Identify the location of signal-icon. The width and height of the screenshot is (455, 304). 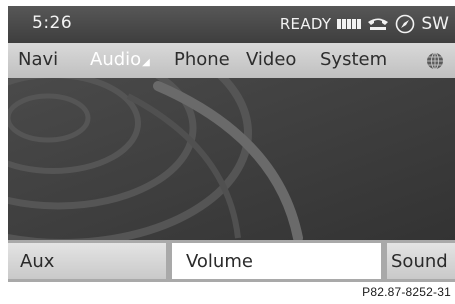
(349, 24).